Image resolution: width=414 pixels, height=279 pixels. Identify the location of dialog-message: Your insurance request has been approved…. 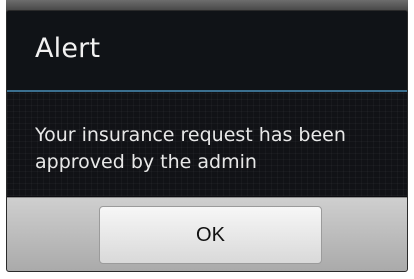
(190, 148).